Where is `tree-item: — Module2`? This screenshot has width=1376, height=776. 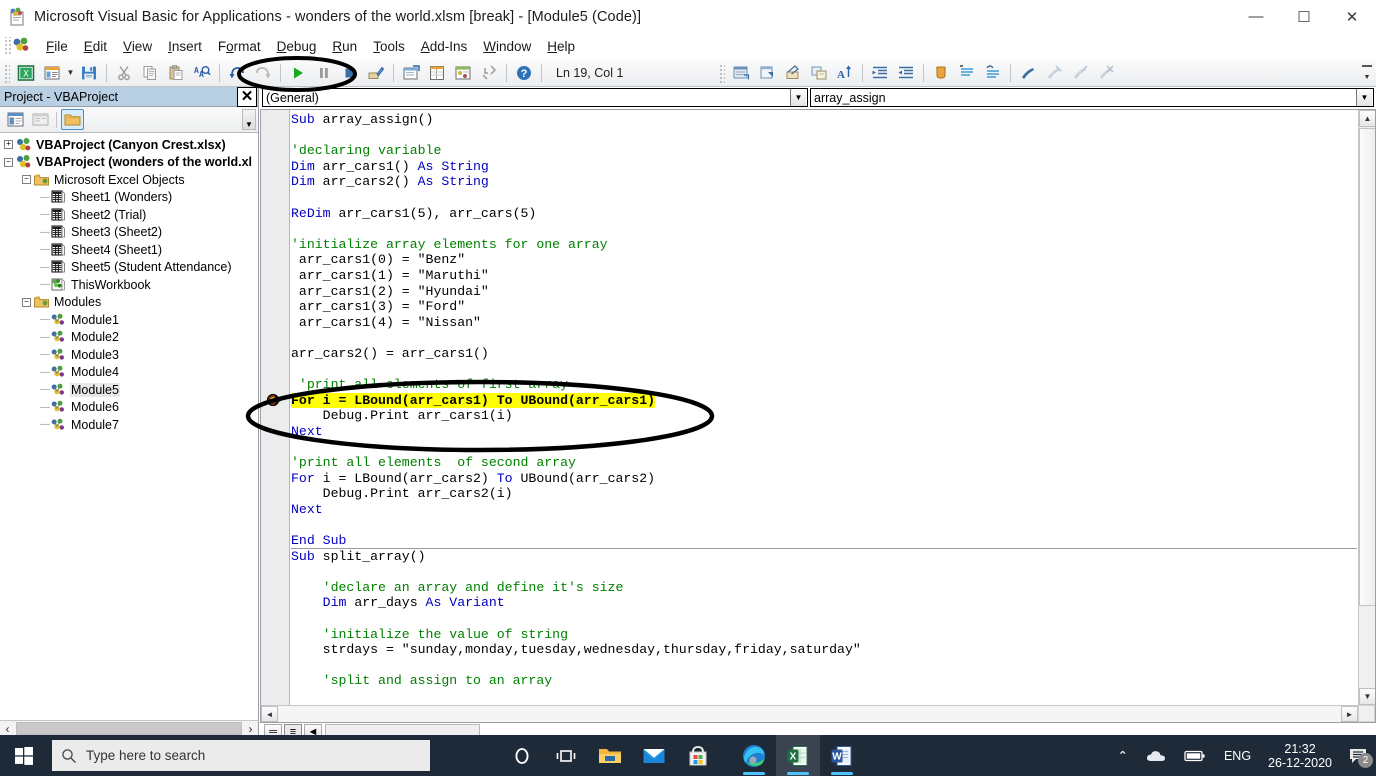
tree-item: — Module2 is located at coordinates (129, 338).